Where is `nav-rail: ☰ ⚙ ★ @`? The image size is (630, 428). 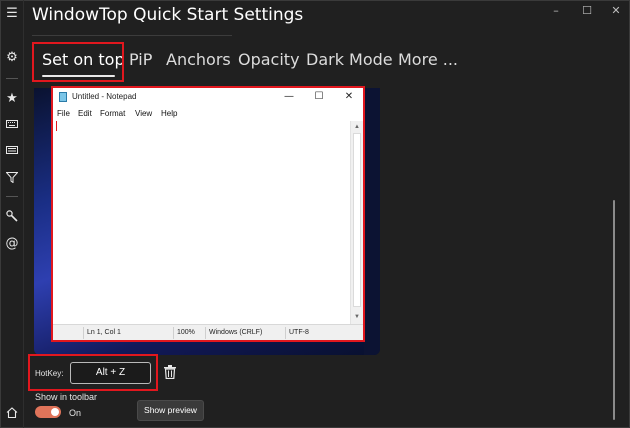
nav-rail: ☰ ⚙ ★ @ is located at coordinates (12, 214).